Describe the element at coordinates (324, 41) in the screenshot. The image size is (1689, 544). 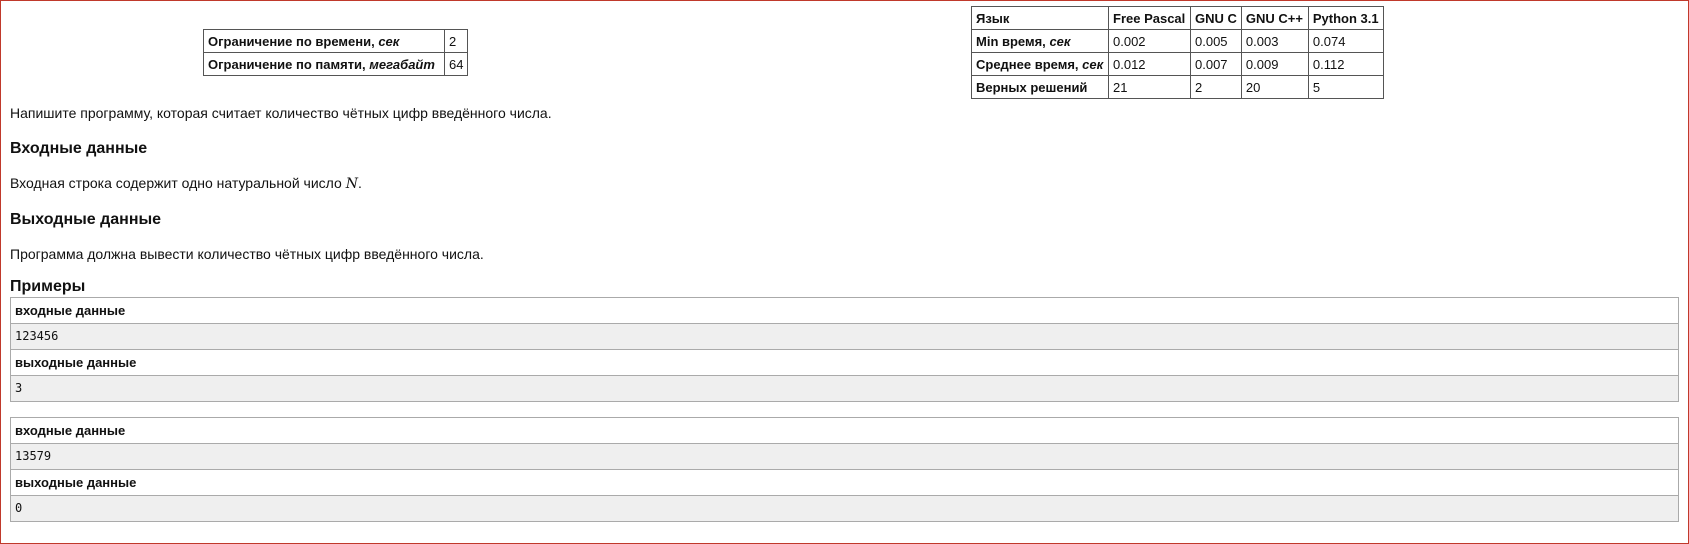
I see `time-limit-label: Ограничение по времени, сек` at that location.